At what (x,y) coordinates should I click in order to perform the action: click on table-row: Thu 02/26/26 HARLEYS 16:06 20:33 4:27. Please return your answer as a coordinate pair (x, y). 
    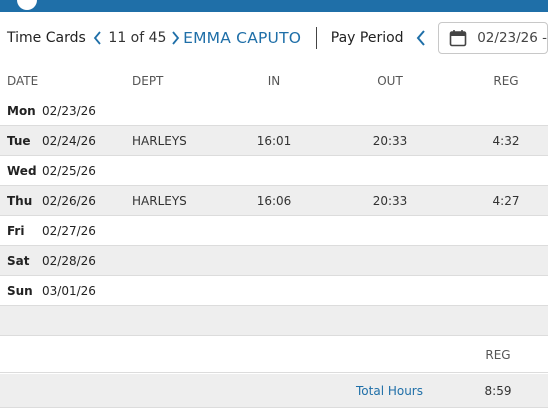
    Looking at the image, I should click on (274, 201).